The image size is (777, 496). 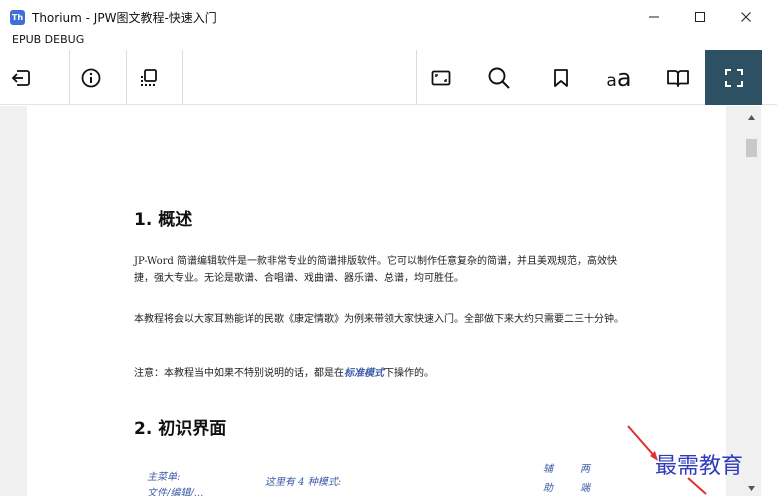 I want to click on search-button, so click(x=499, y=77).